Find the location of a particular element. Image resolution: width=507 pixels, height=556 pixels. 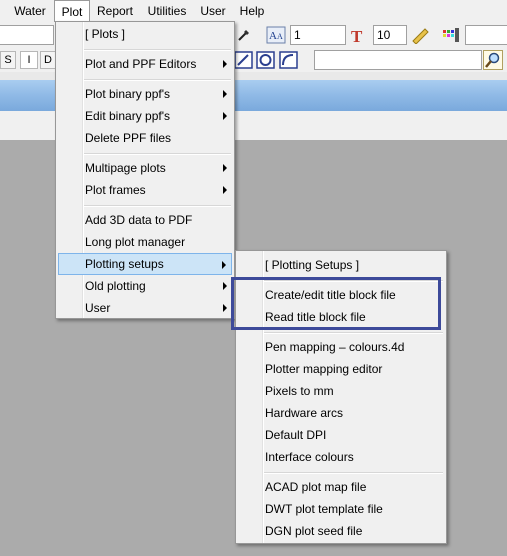

eyedropper-icon is located at coordinates (244, 35).